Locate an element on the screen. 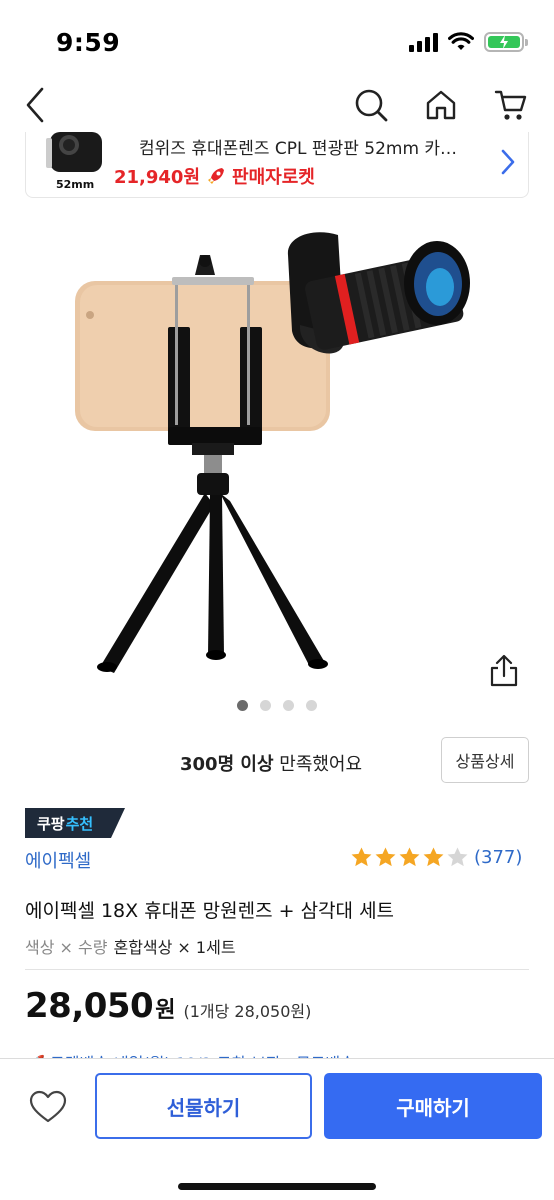  cellular-signal-icon is located at coordinates (423, 42).